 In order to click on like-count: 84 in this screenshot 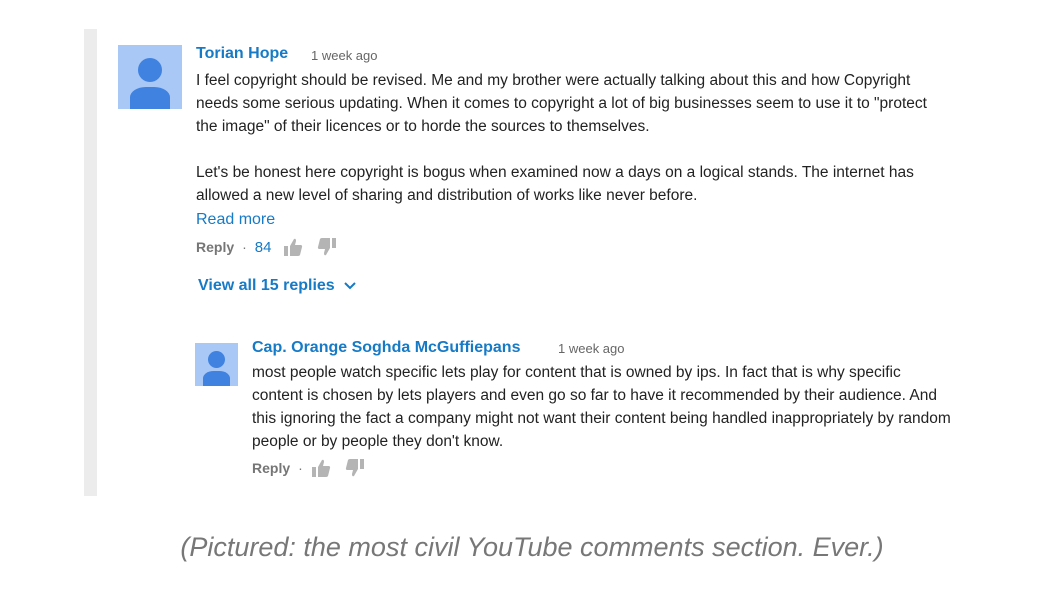, I will do `click(263, 247)`.